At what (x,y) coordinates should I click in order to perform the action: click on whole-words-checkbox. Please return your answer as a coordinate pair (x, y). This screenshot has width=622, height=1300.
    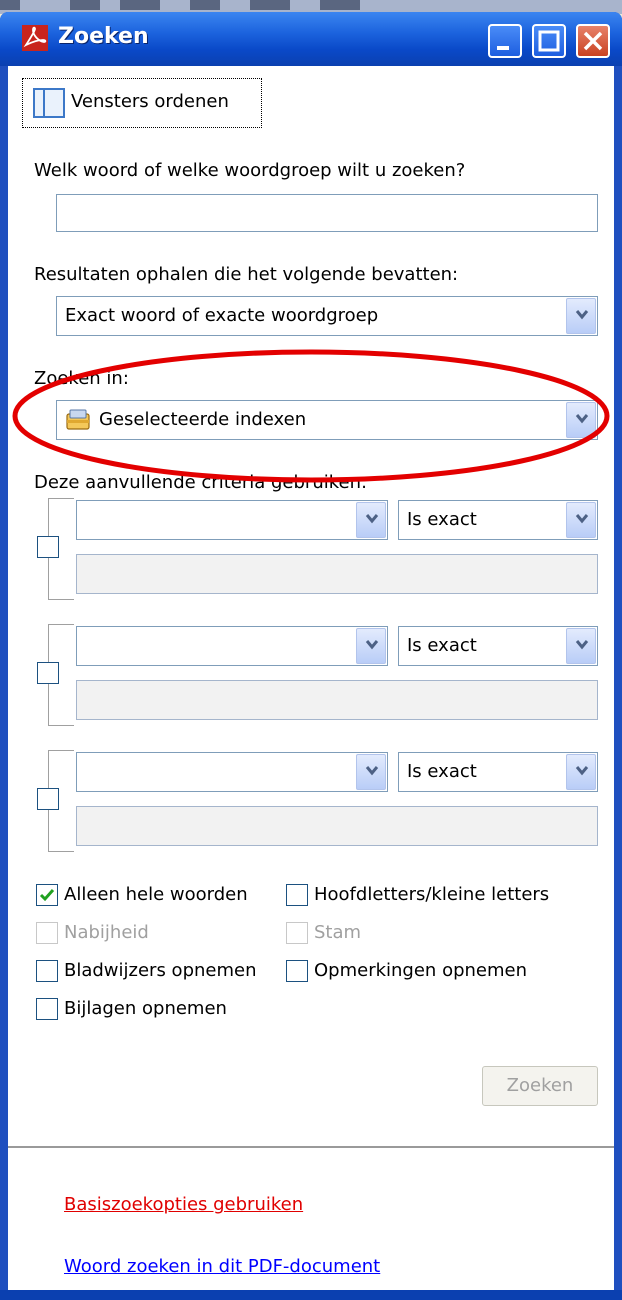
    Looking at the image, I should click on (47, 895).